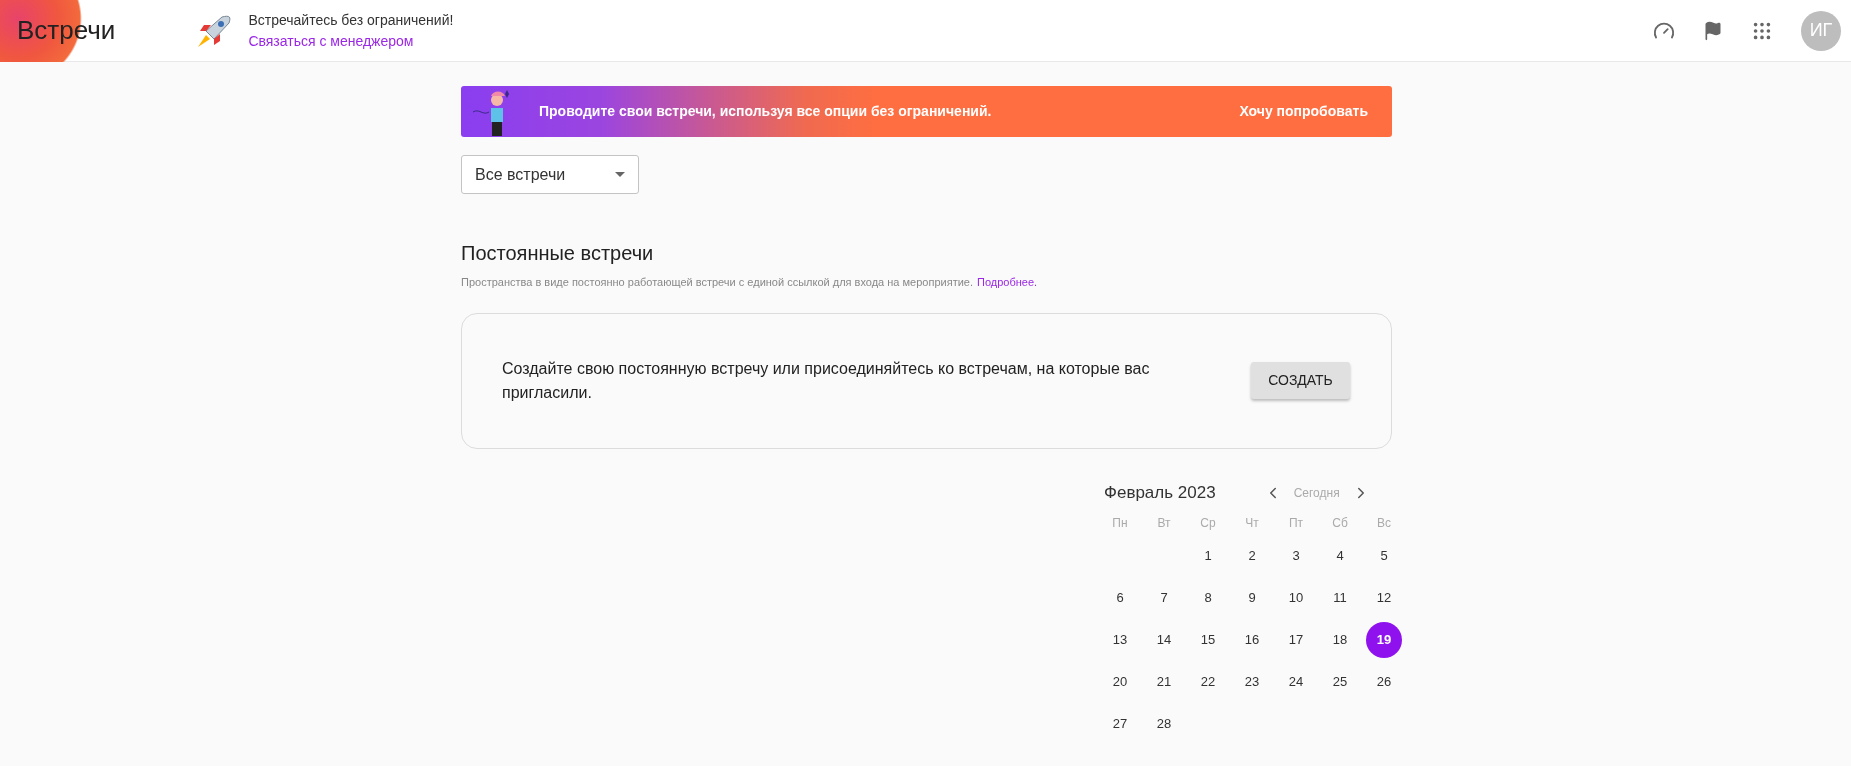  What do you see at coordinates (351, 41) in the screenshot?
I see `contact-manager-link: Связаться с менеджером` at bounding box center [351, 41].